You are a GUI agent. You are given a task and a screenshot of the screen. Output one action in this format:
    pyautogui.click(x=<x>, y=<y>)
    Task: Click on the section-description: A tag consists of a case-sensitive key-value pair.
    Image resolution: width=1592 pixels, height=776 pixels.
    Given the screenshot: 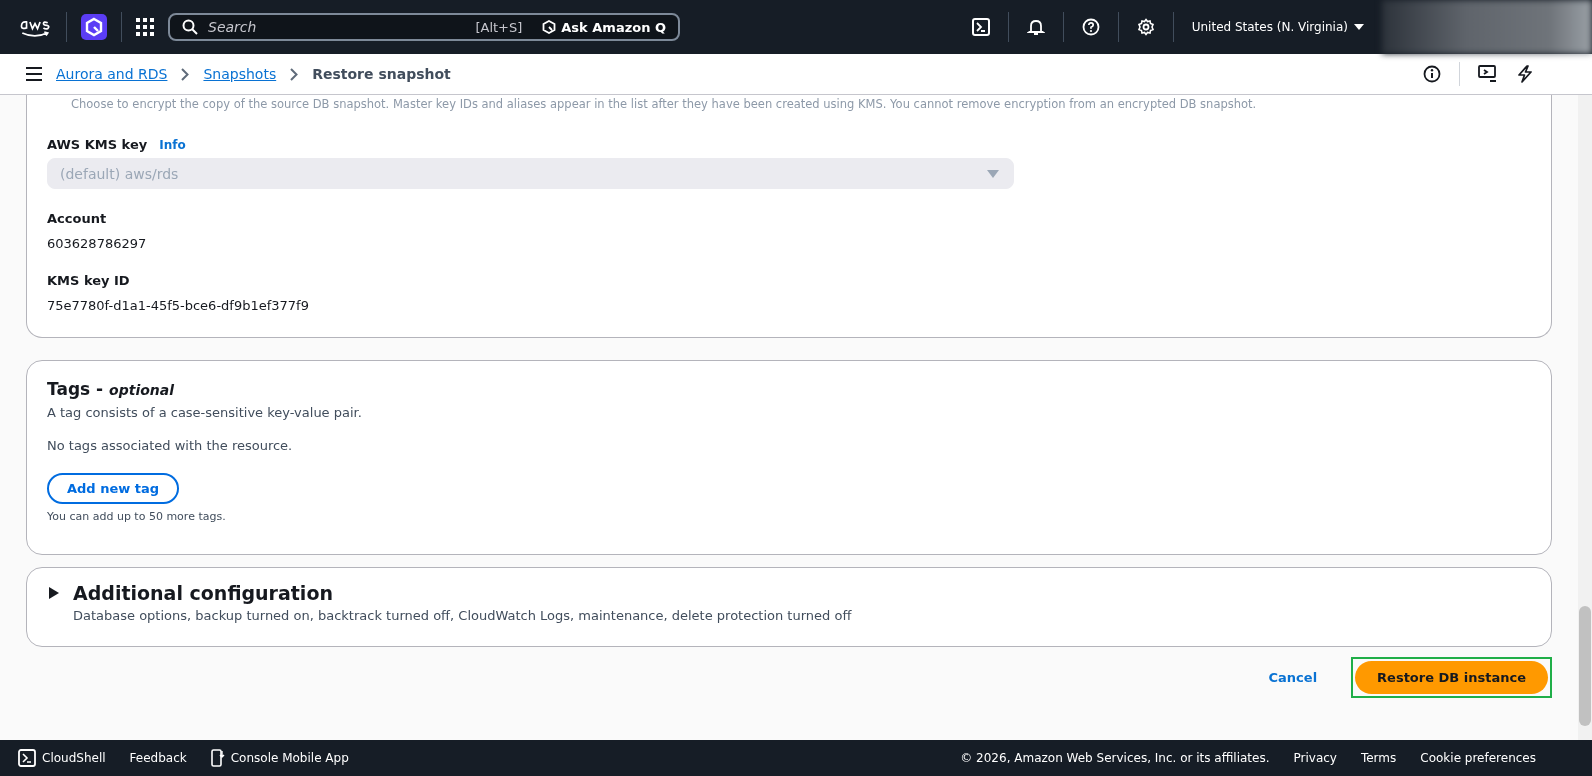 What is the action you would take?
    pyautogui.click(x=205, y=412)
    